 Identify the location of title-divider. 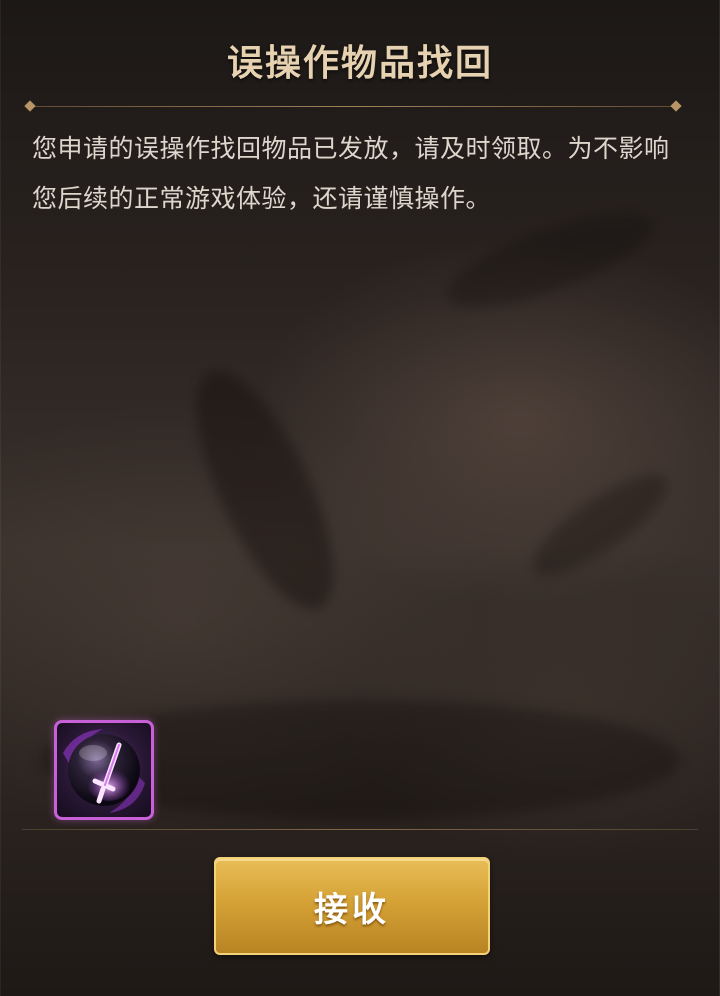
(353, 106).